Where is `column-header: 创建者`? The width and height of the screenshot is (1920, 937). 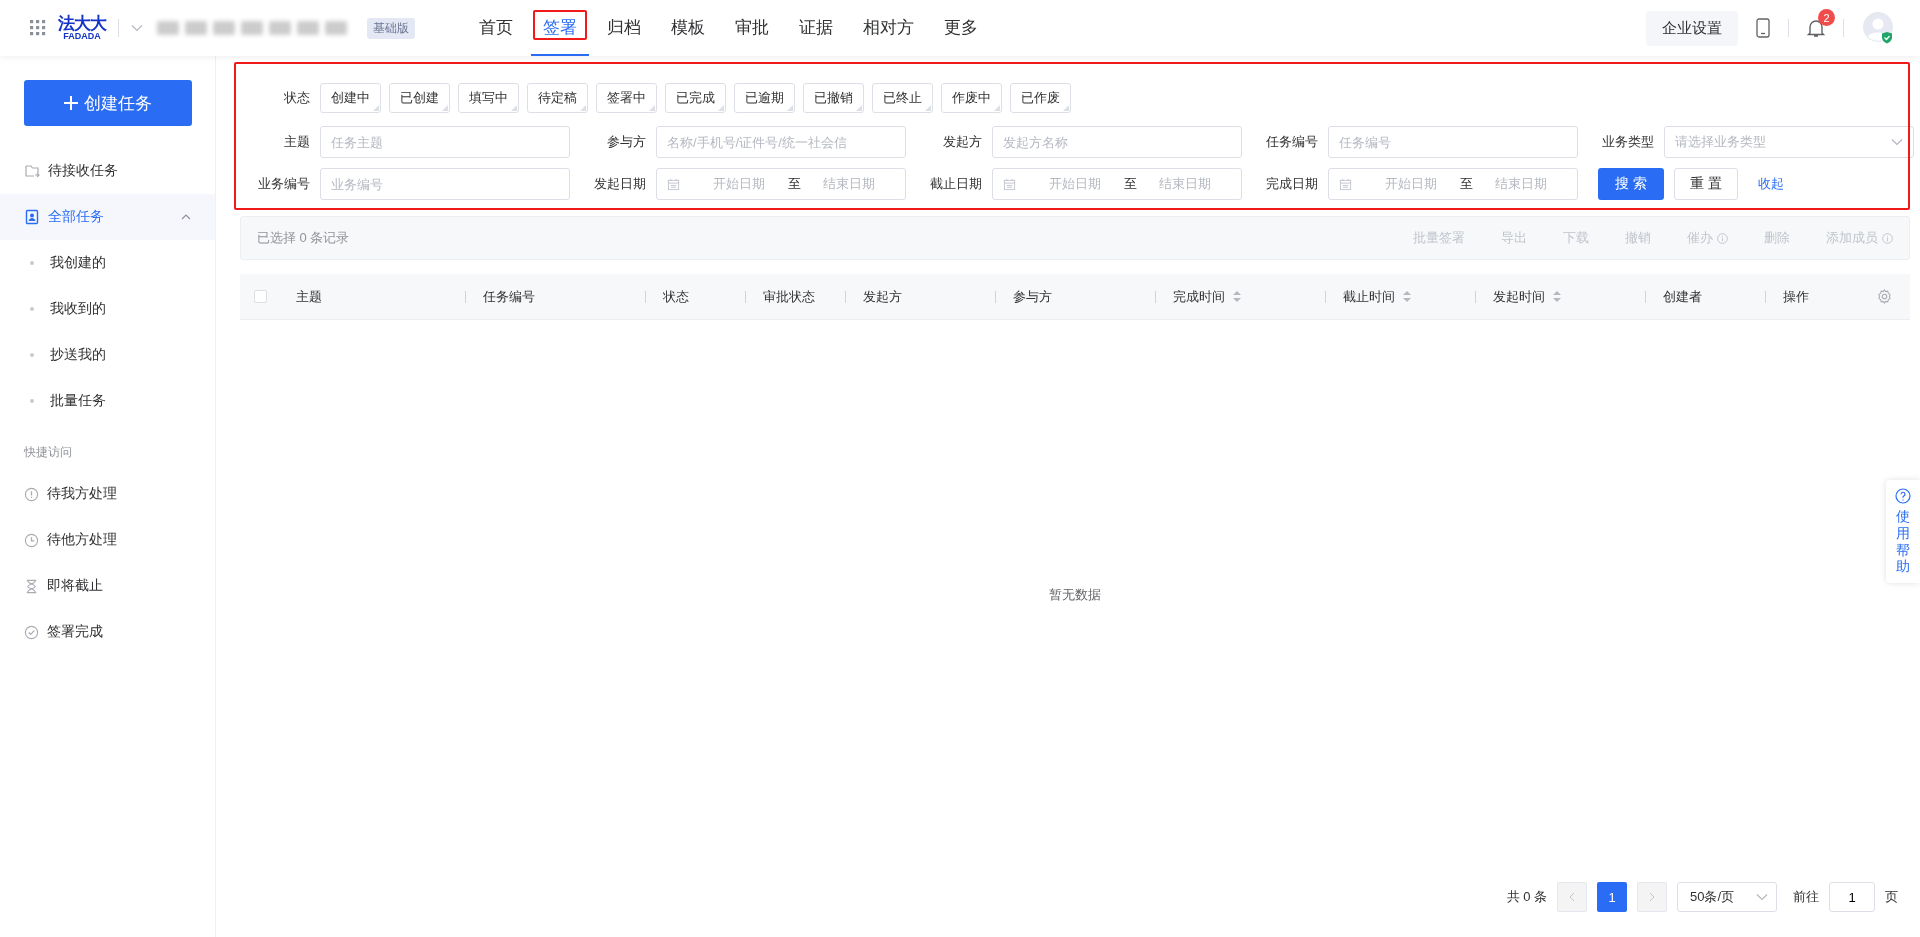 column-header: 创建者 is located at coordinates (1682, 296).